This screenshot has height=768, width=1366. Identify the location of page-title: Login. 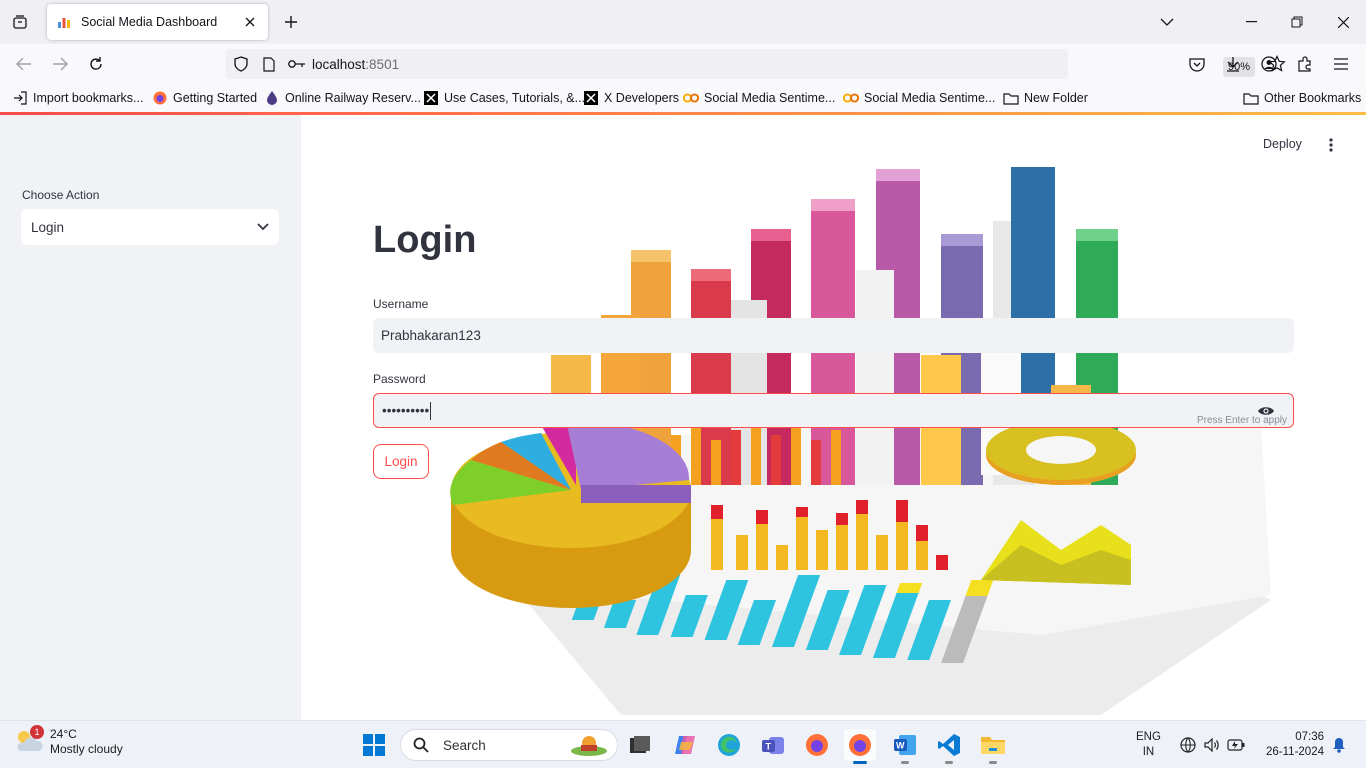
(425, 240).